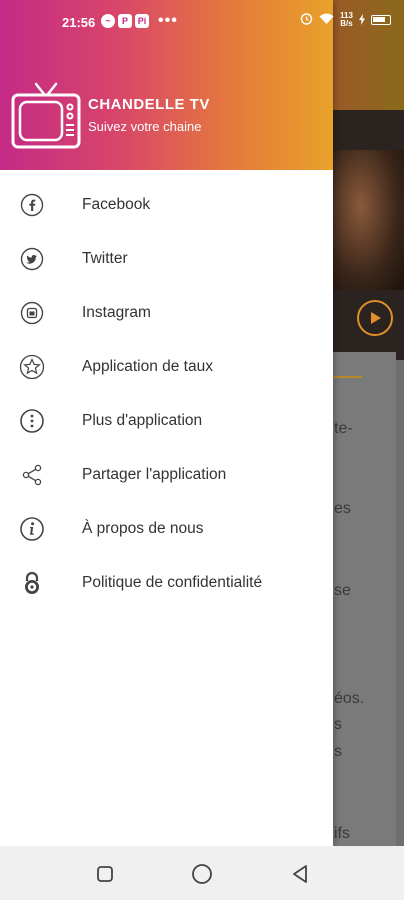  What do you see at coordinates (79, 22) in the screenshot?
I see `status-time: 21:56` at bounding box center [79, 22].